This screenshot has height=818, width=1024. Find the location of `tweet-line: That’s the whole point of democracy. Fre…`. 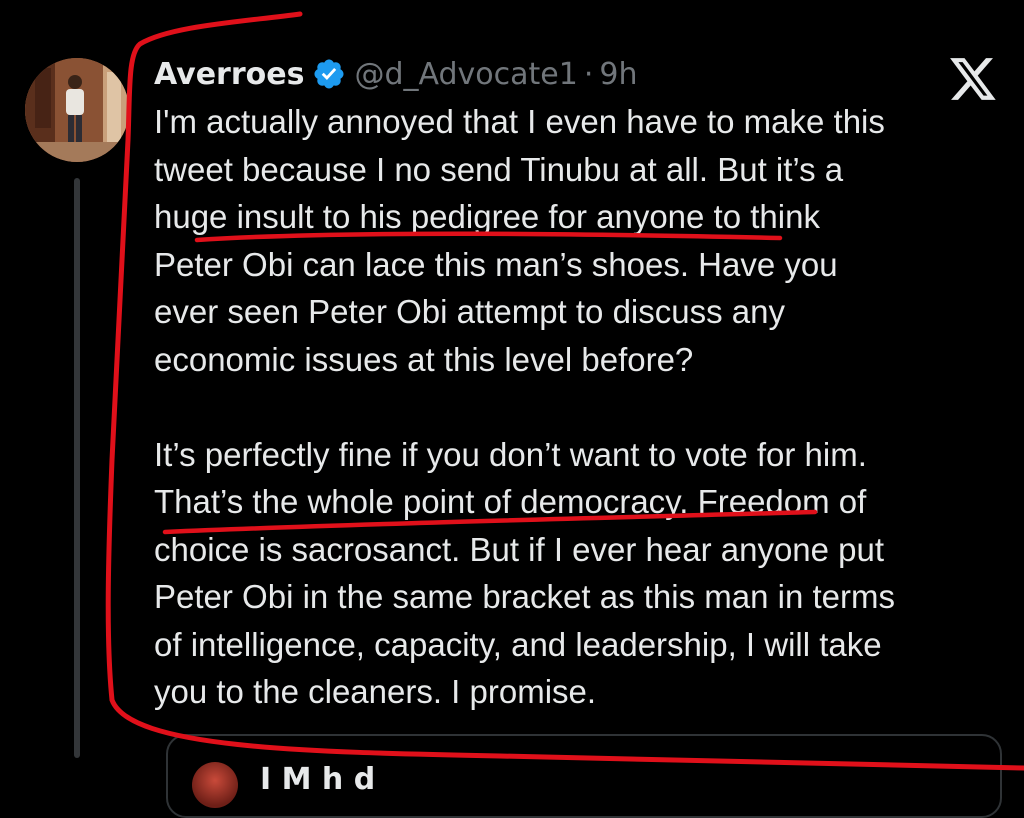

tweet-line: That’s the whole point of democracy. Fre… is located at coordinates (510, 501).